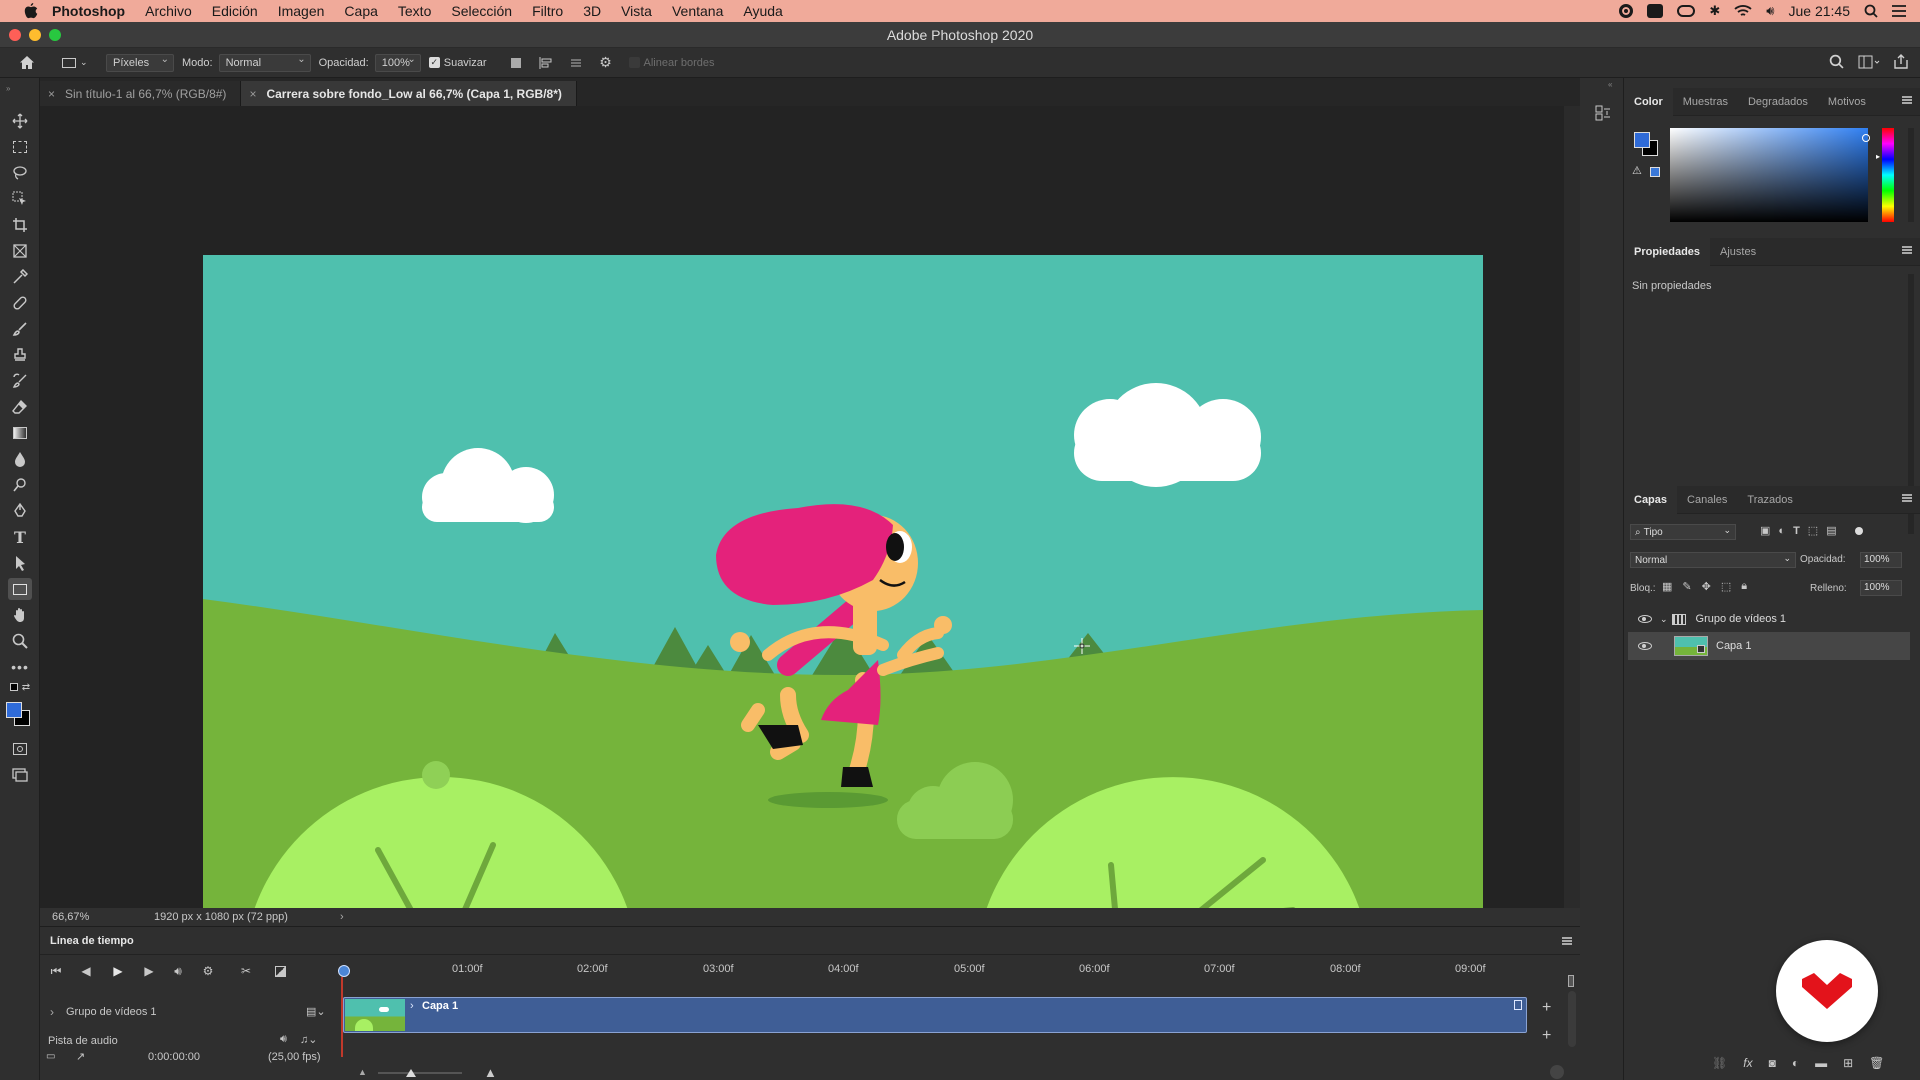 This screenshot has width=1920, height=1080. What do you see at coordinates (547, 11) in the screenshot?
I see `menu-filtro: Filtro` at bounding box center [547, 11].